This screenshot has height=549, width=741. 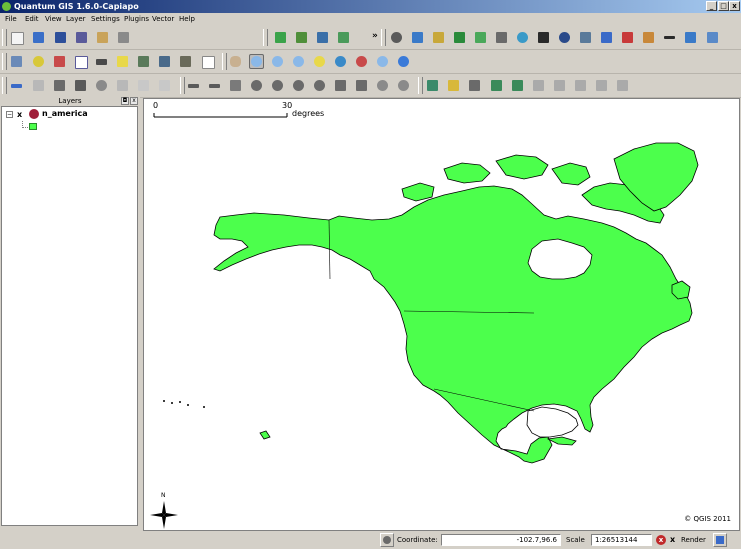 I want to click on menu-layer: Layer, so click(x=76, y=19).